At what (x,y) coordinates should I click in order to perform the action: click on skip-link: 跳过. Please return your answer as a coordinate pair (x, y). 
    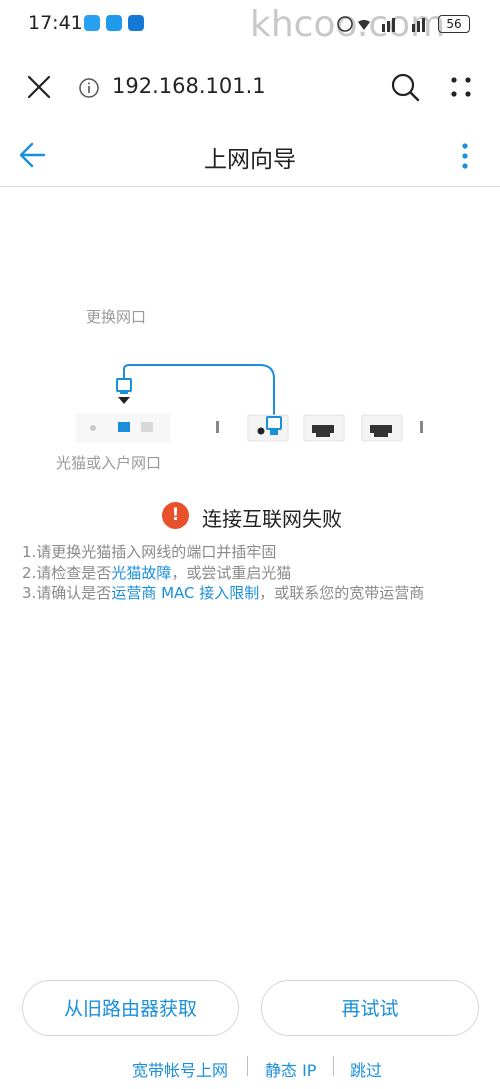
    Looking at the image, I should click on (366, 1069).